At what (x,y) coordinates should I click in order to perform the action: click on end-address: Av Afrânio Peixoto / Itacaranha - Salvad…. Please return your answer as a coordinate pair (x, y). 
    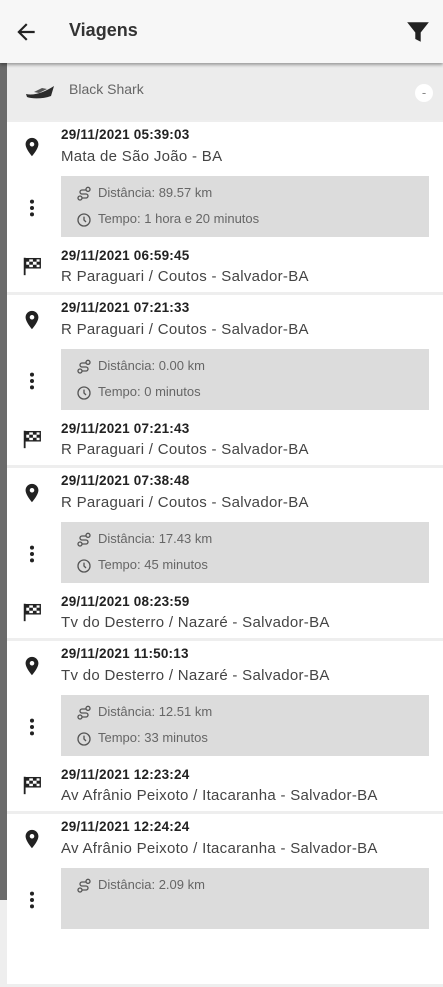
    Looking at the image, I should click on (219, 795).